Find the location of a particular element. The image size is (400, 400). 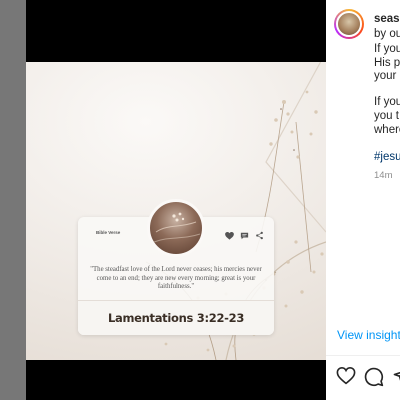

action-bar is located at coordinates (368, 379).